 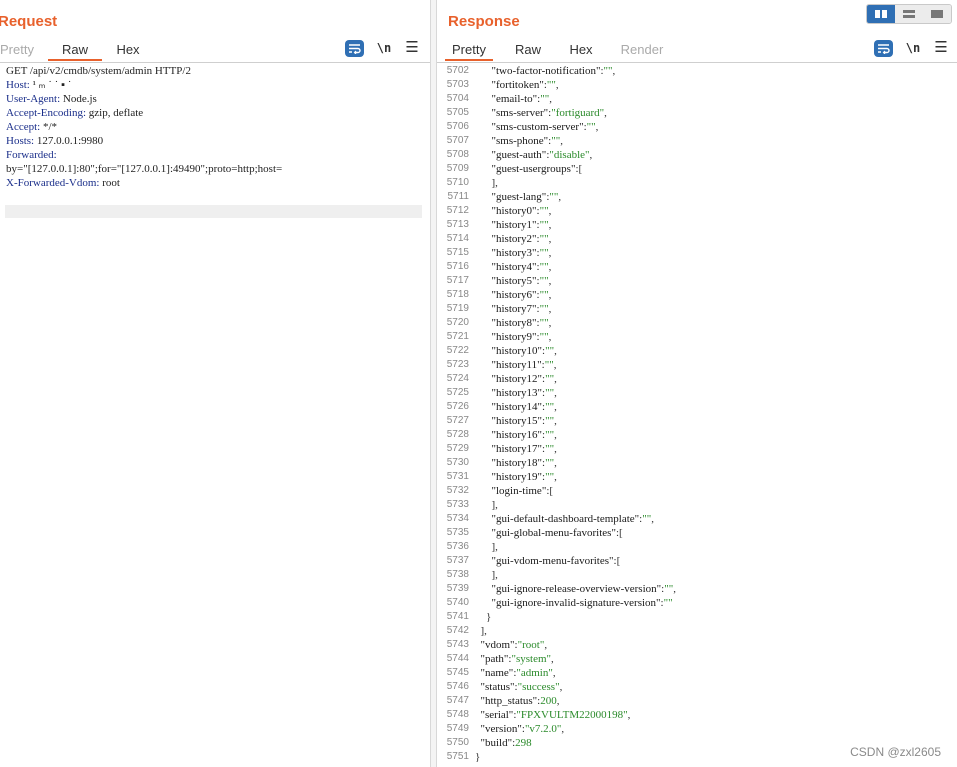 What do you see at coordinates (517, 449) in the screenshot?
I see `json-key: "history17"` at bounding box center [517, 449].